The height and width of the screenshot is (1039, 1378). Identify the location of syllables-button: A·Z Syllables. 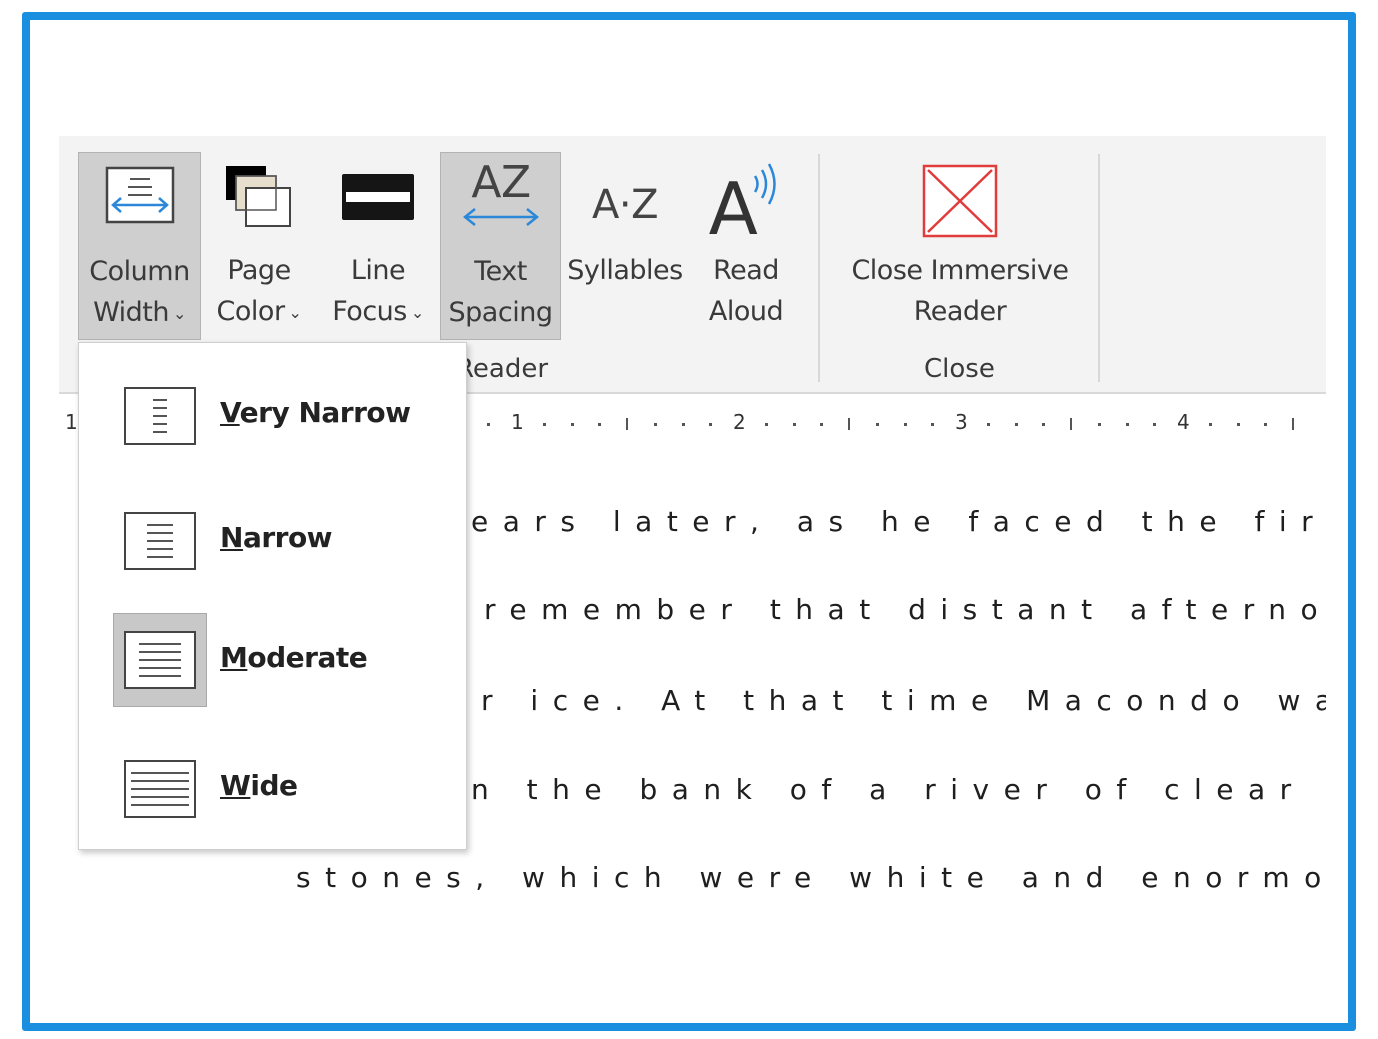
(625, 246).